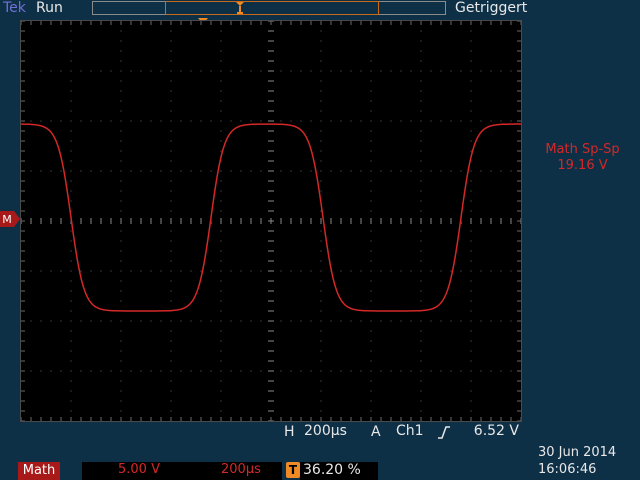 The image size is (640, 480). I want to click on trigger-offset-icon: T, so click(293, 470).